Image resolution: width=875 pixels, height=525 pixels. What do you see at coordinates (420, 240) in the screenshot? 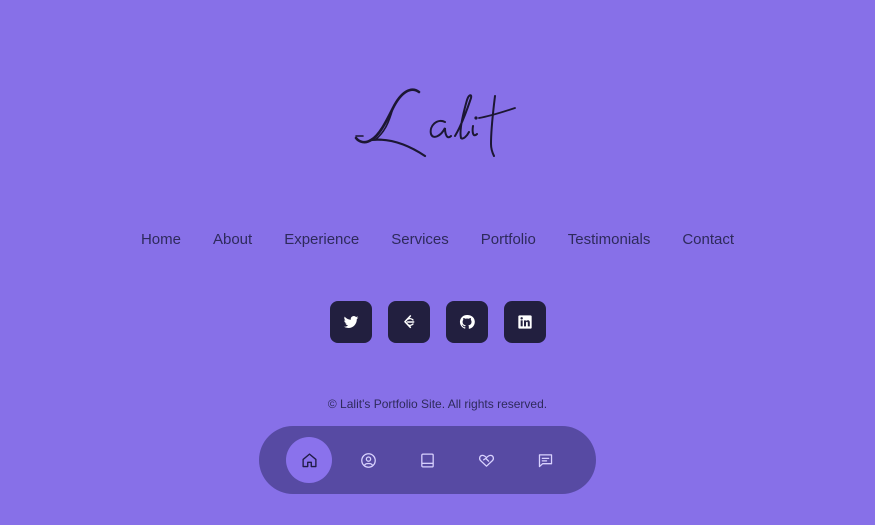
I see `nav-link-services: Services` at bounding box center [420, 240].